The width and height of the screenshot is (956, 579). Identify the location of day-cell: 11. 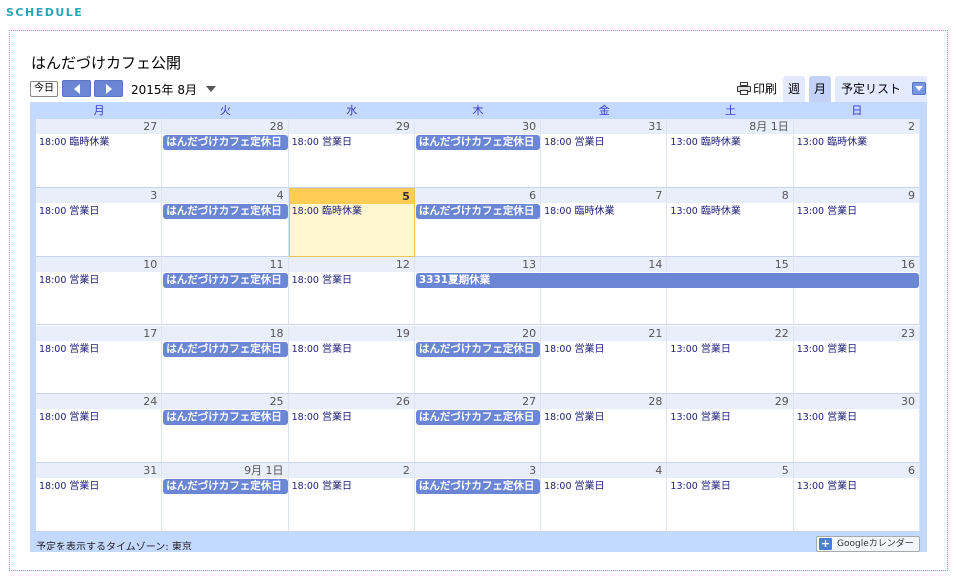
(225, 291).